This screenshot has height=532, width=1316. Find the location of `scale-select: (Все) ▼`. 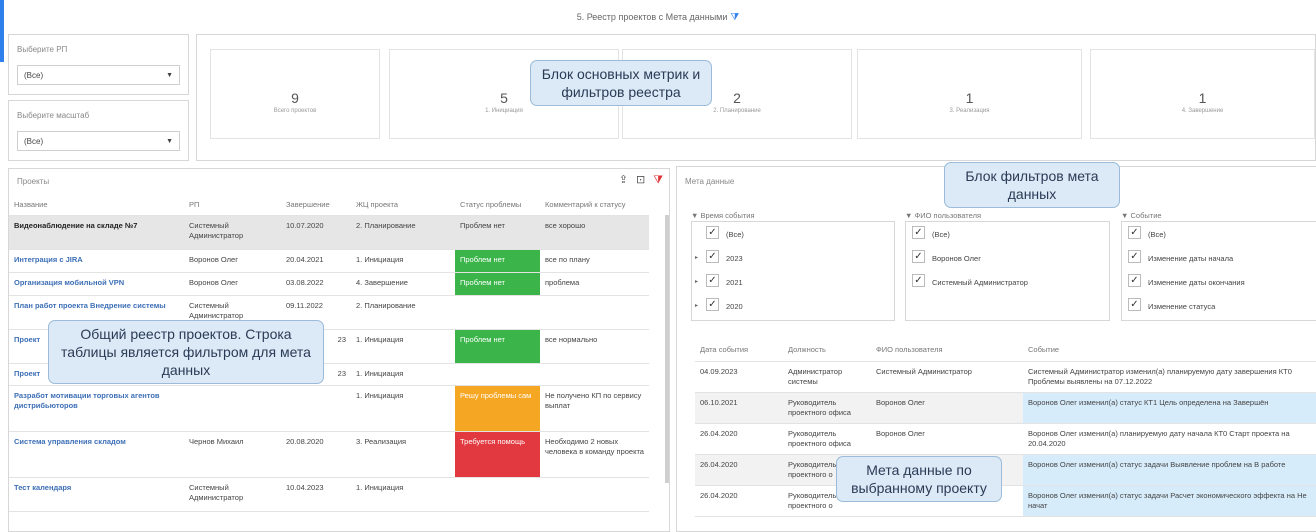

scale-select: (Все) ▼ is located at coordinates (98, 141).